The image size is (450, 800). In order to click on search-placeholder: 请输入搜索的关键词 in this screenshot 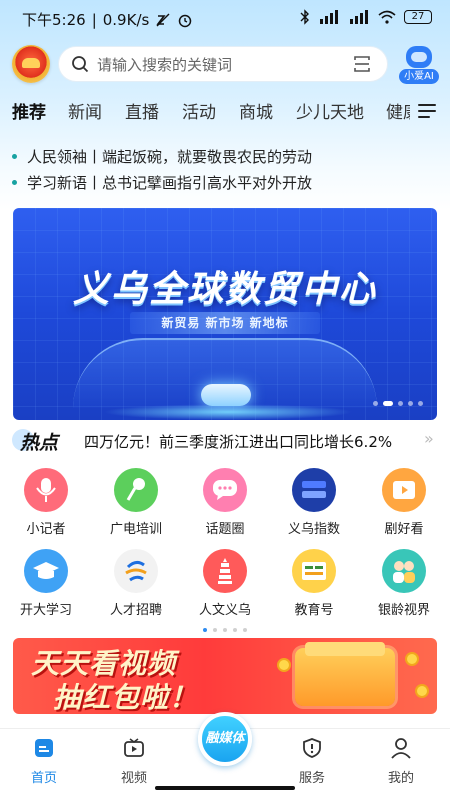, I will do `click(165, 64)`.